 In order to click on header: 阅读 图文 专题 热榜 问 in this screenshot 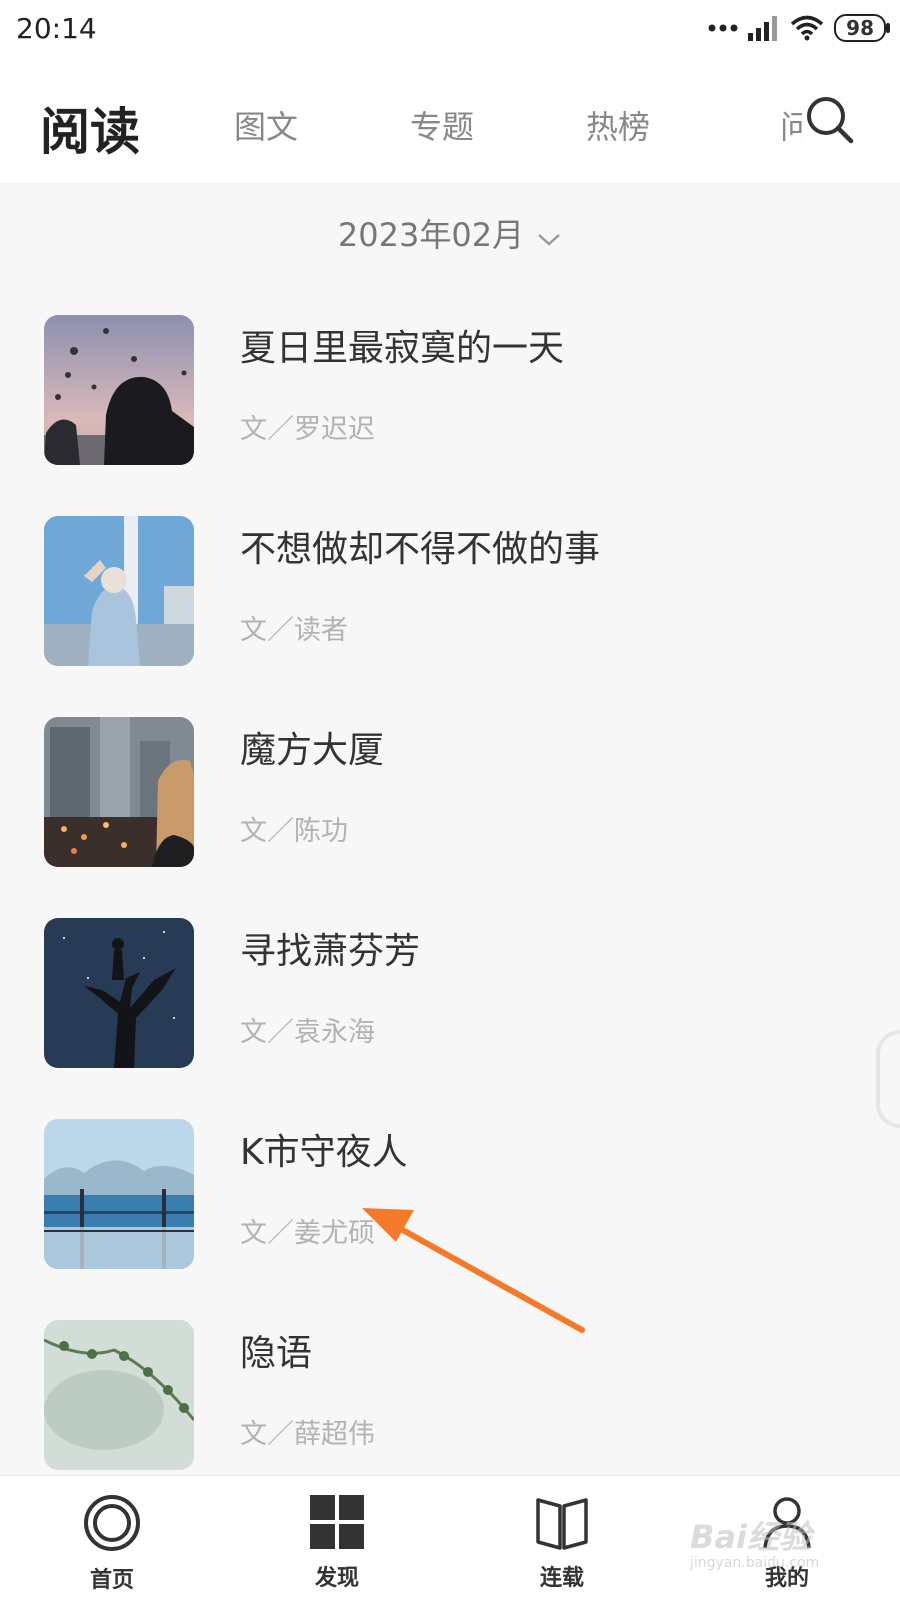, I will do `click(450, 123)`.